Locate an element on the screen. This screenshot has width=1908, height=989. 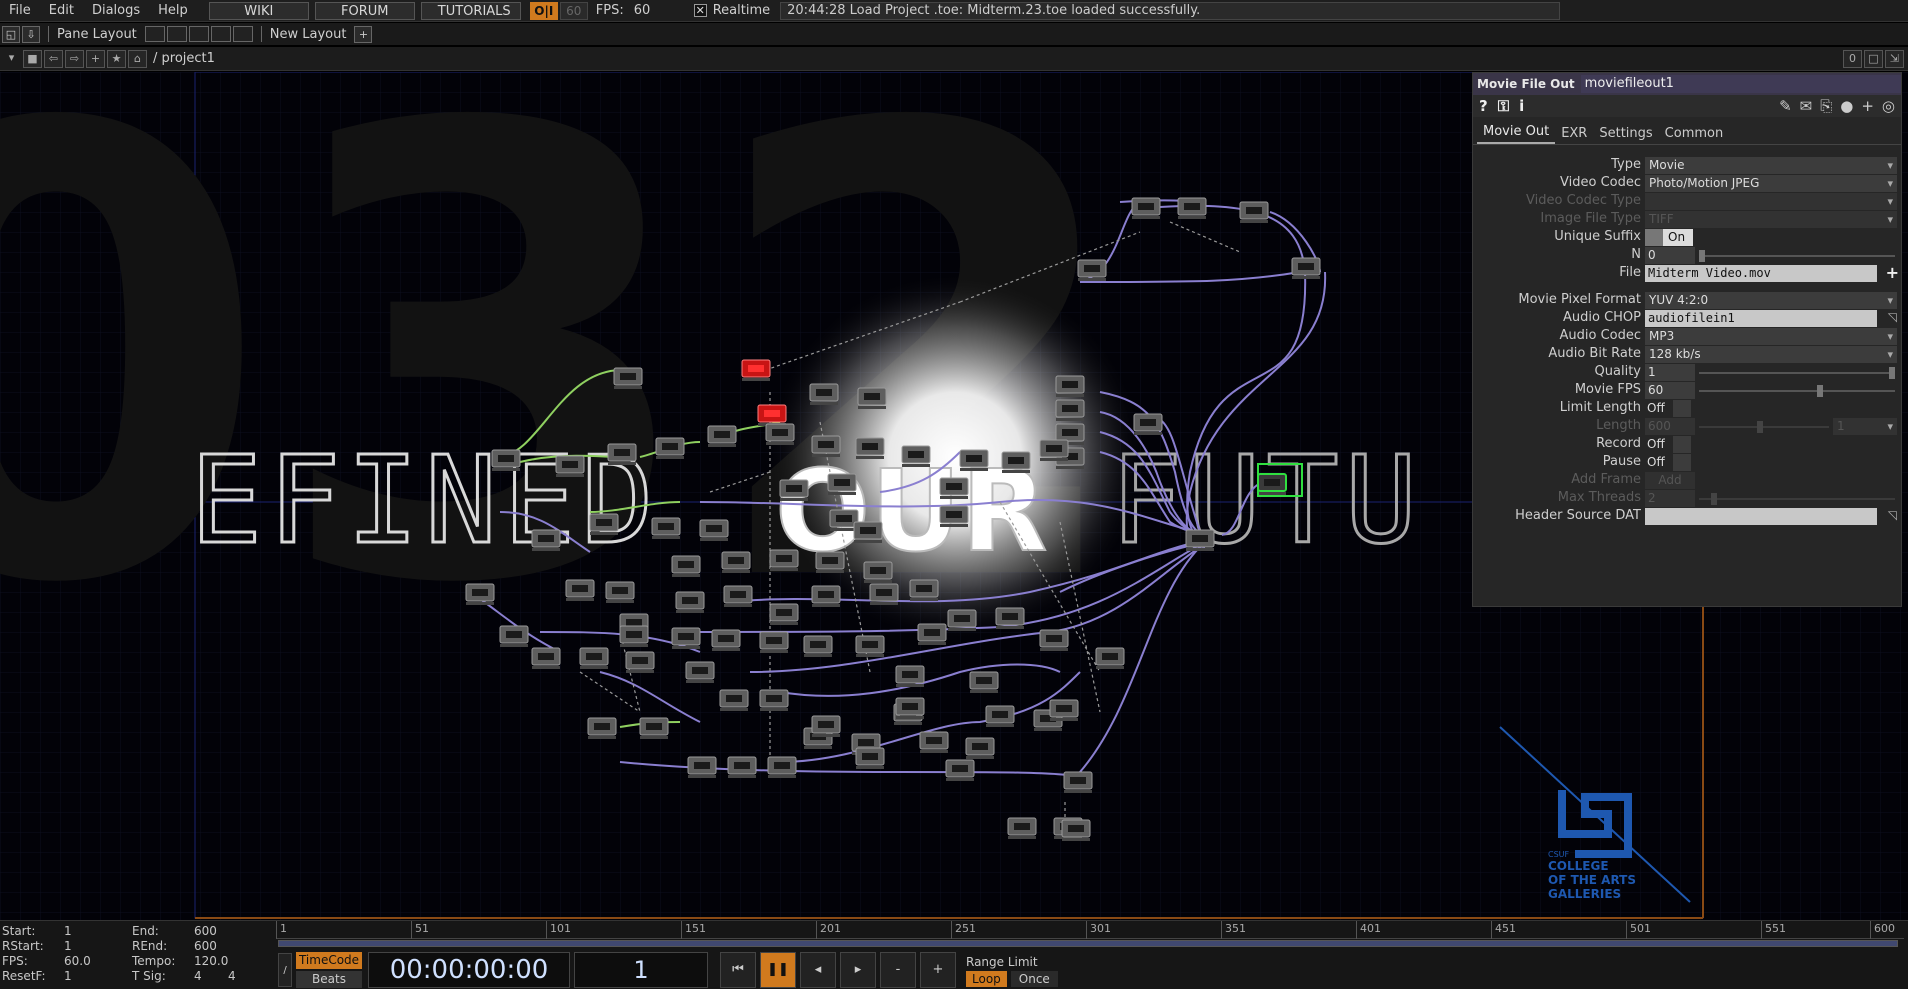
length-slider is located at coordinates (1764, 427).